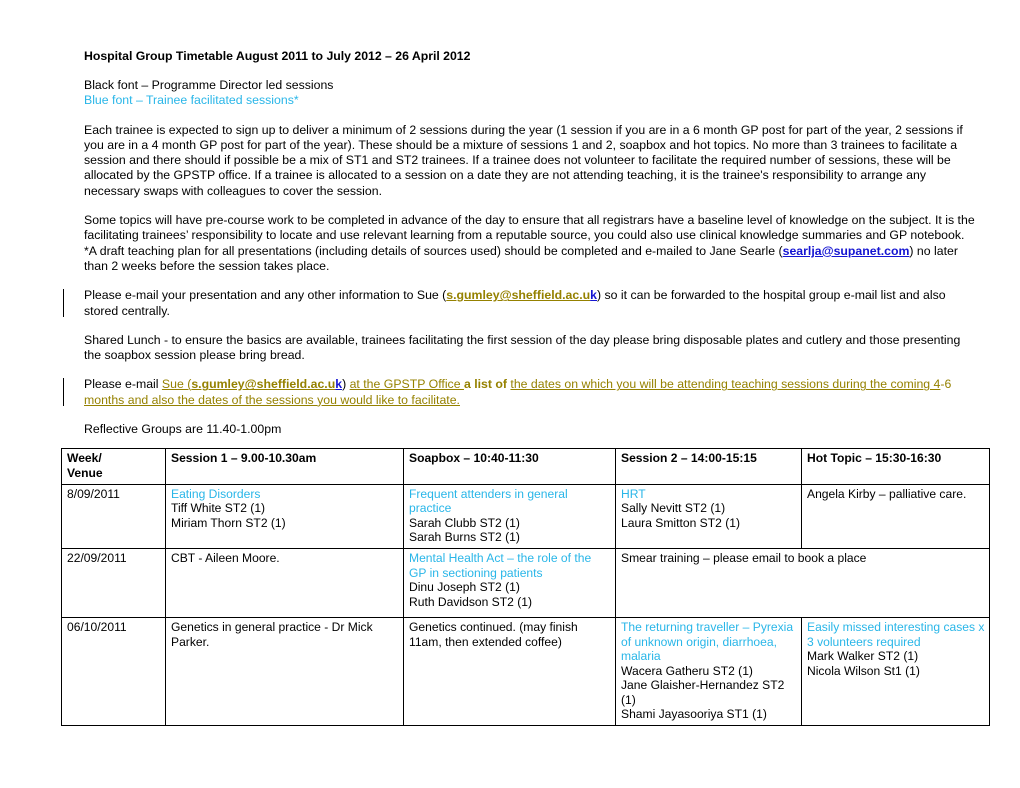 This screenshot has width=1020, height=788. Describe the element at coordinates (113, 516) in the screenshot. I see `cell-date: 8/09/2011` at that location.